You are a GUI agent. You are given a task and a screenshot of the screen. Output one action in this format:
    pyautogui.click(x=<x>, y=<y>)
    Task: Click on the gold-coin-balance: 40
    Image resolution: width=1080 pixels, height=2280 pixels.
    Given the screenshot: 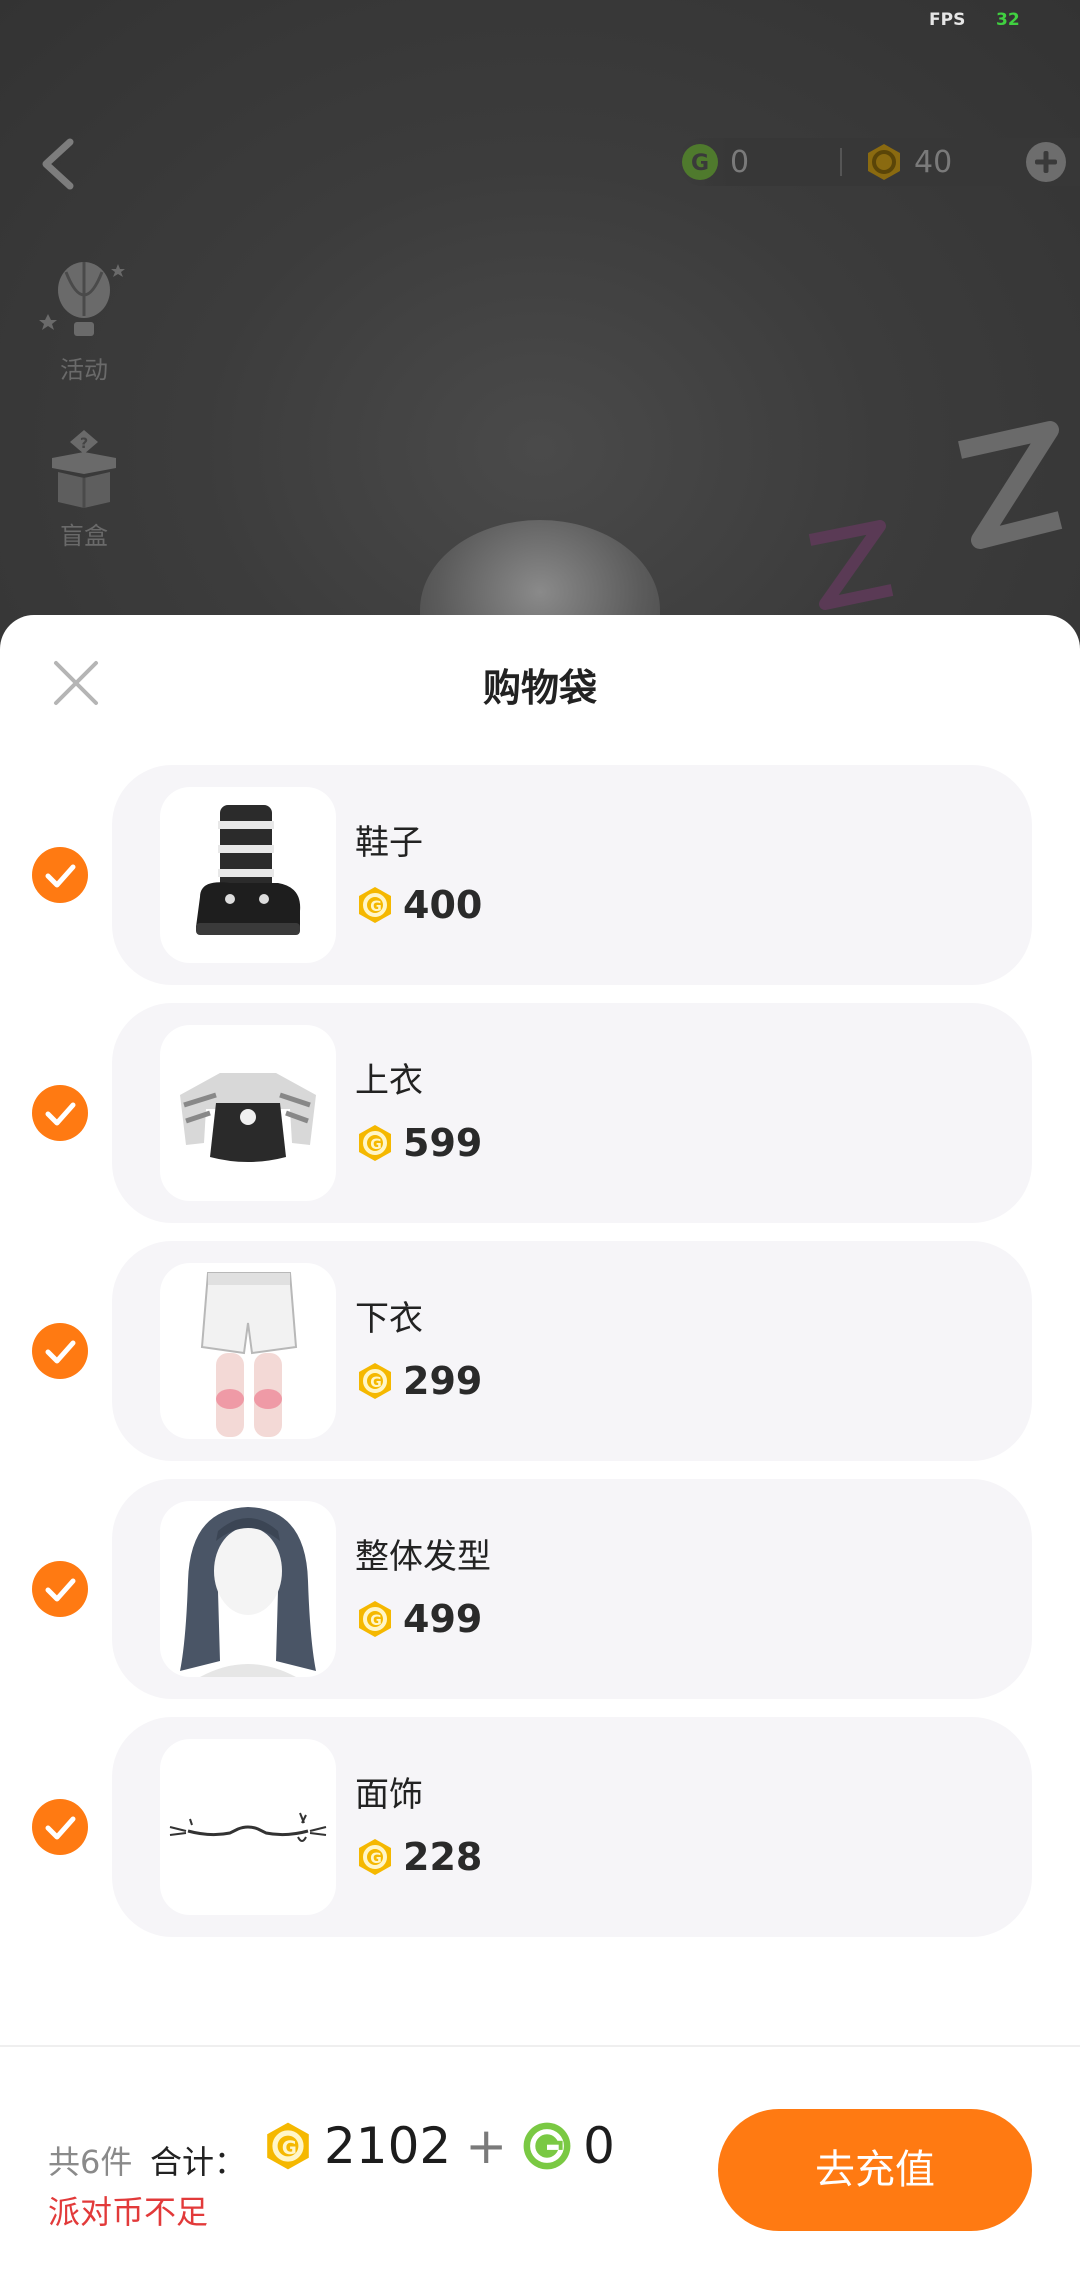 What is the action you would take?
    pyautogui.click(x=908, y=162)
    